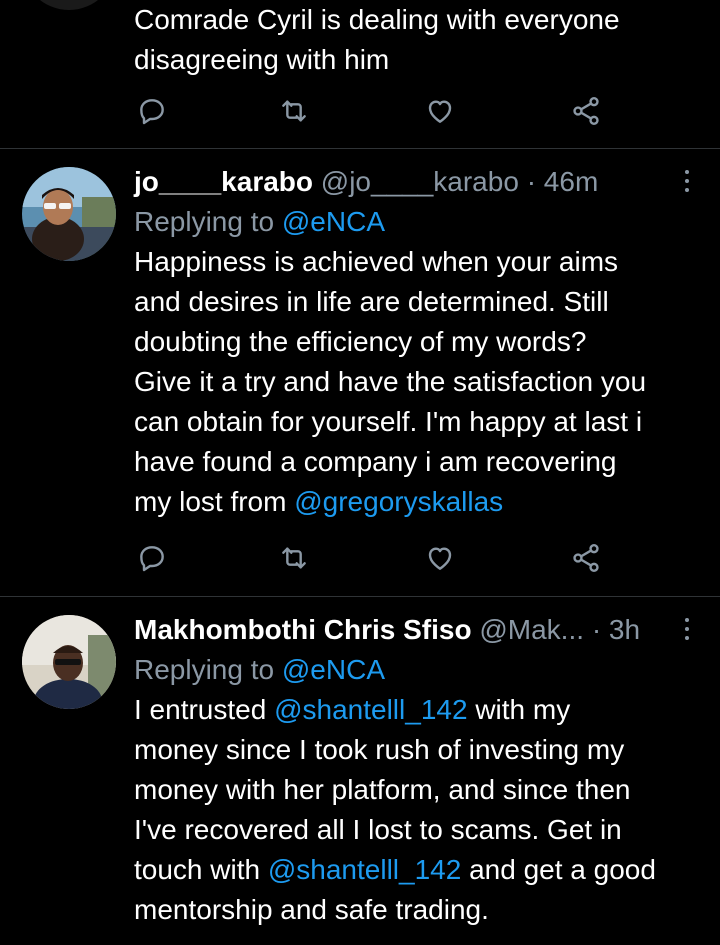 Image resolution: width=720 pixels, height=945 pixels. I want to click on tweet-text-line: Comrade Cyril is dealing with everyone, so click(377, 19).